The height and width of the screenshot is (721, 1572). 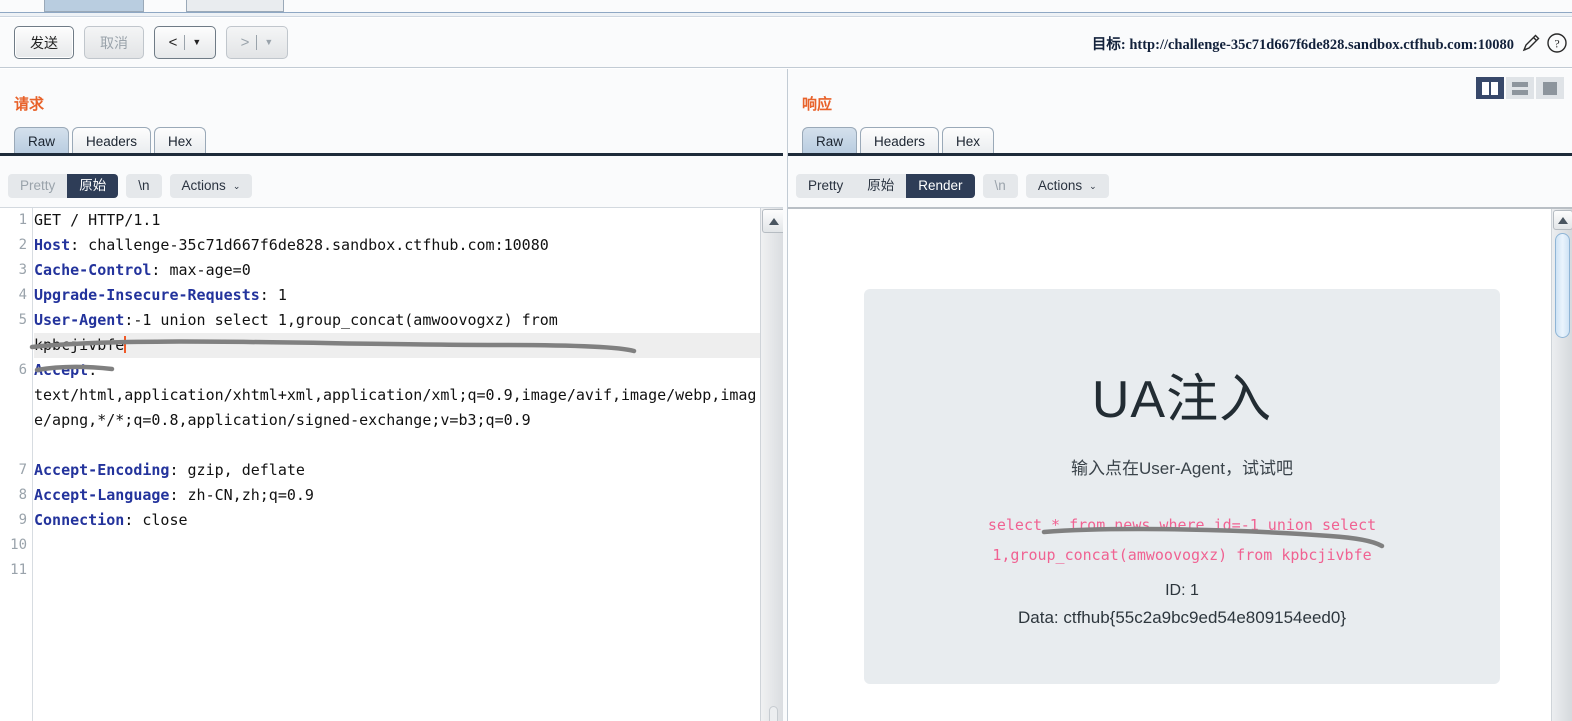 I want to click on response-format-toolbar: Pretty 原始 Render \n Actions ⌄, so click(x=952, y=186).